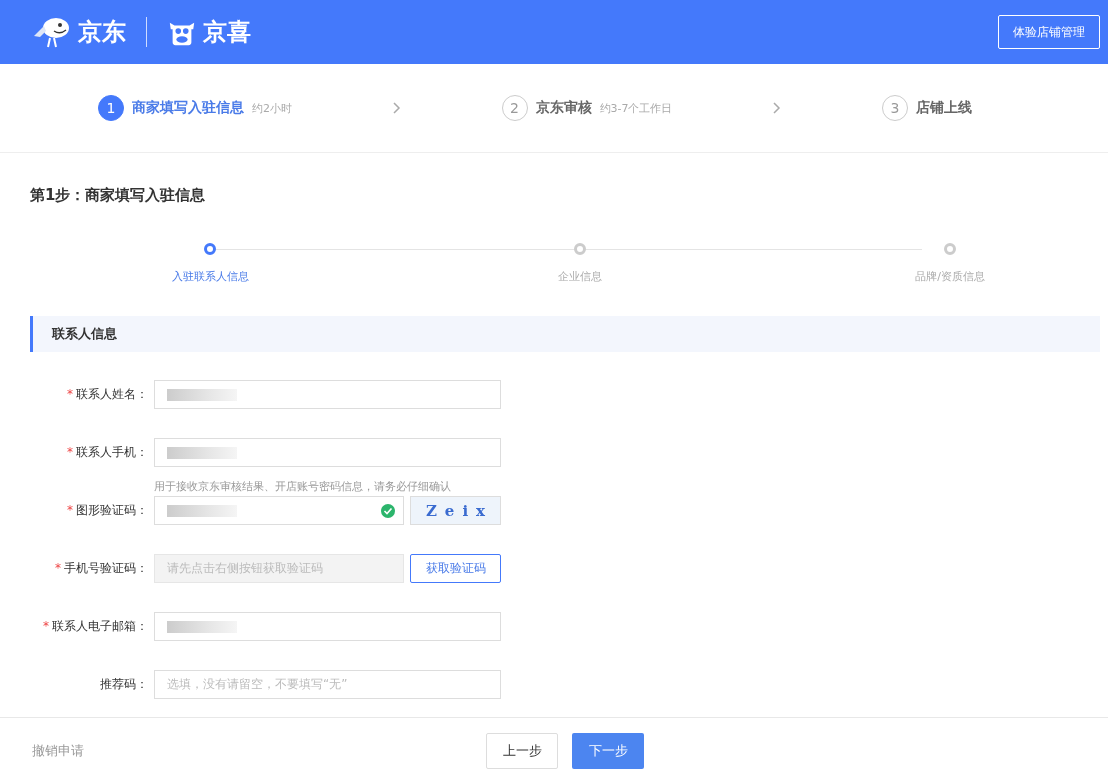  What do you see at coordinates (950, 276) in the screenshot?
I see `progress-label: 品牌/资质信息` at bounding box center [950, 276].